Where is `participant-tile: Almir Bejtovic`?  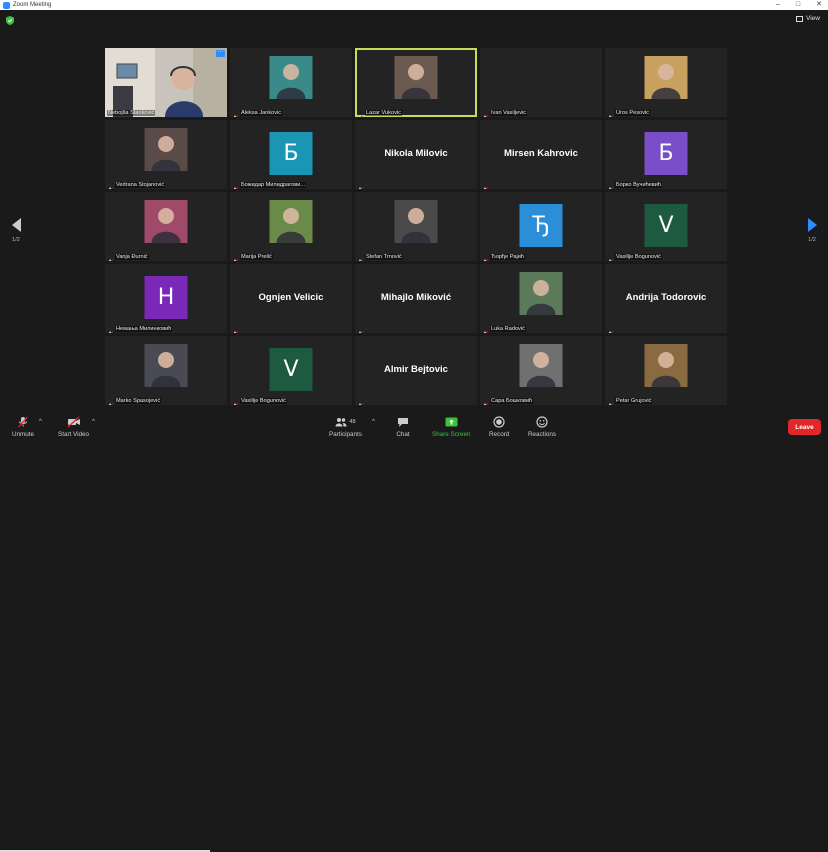 participant-tile: Almir Bejtovic is located at coordinates (416, 370).